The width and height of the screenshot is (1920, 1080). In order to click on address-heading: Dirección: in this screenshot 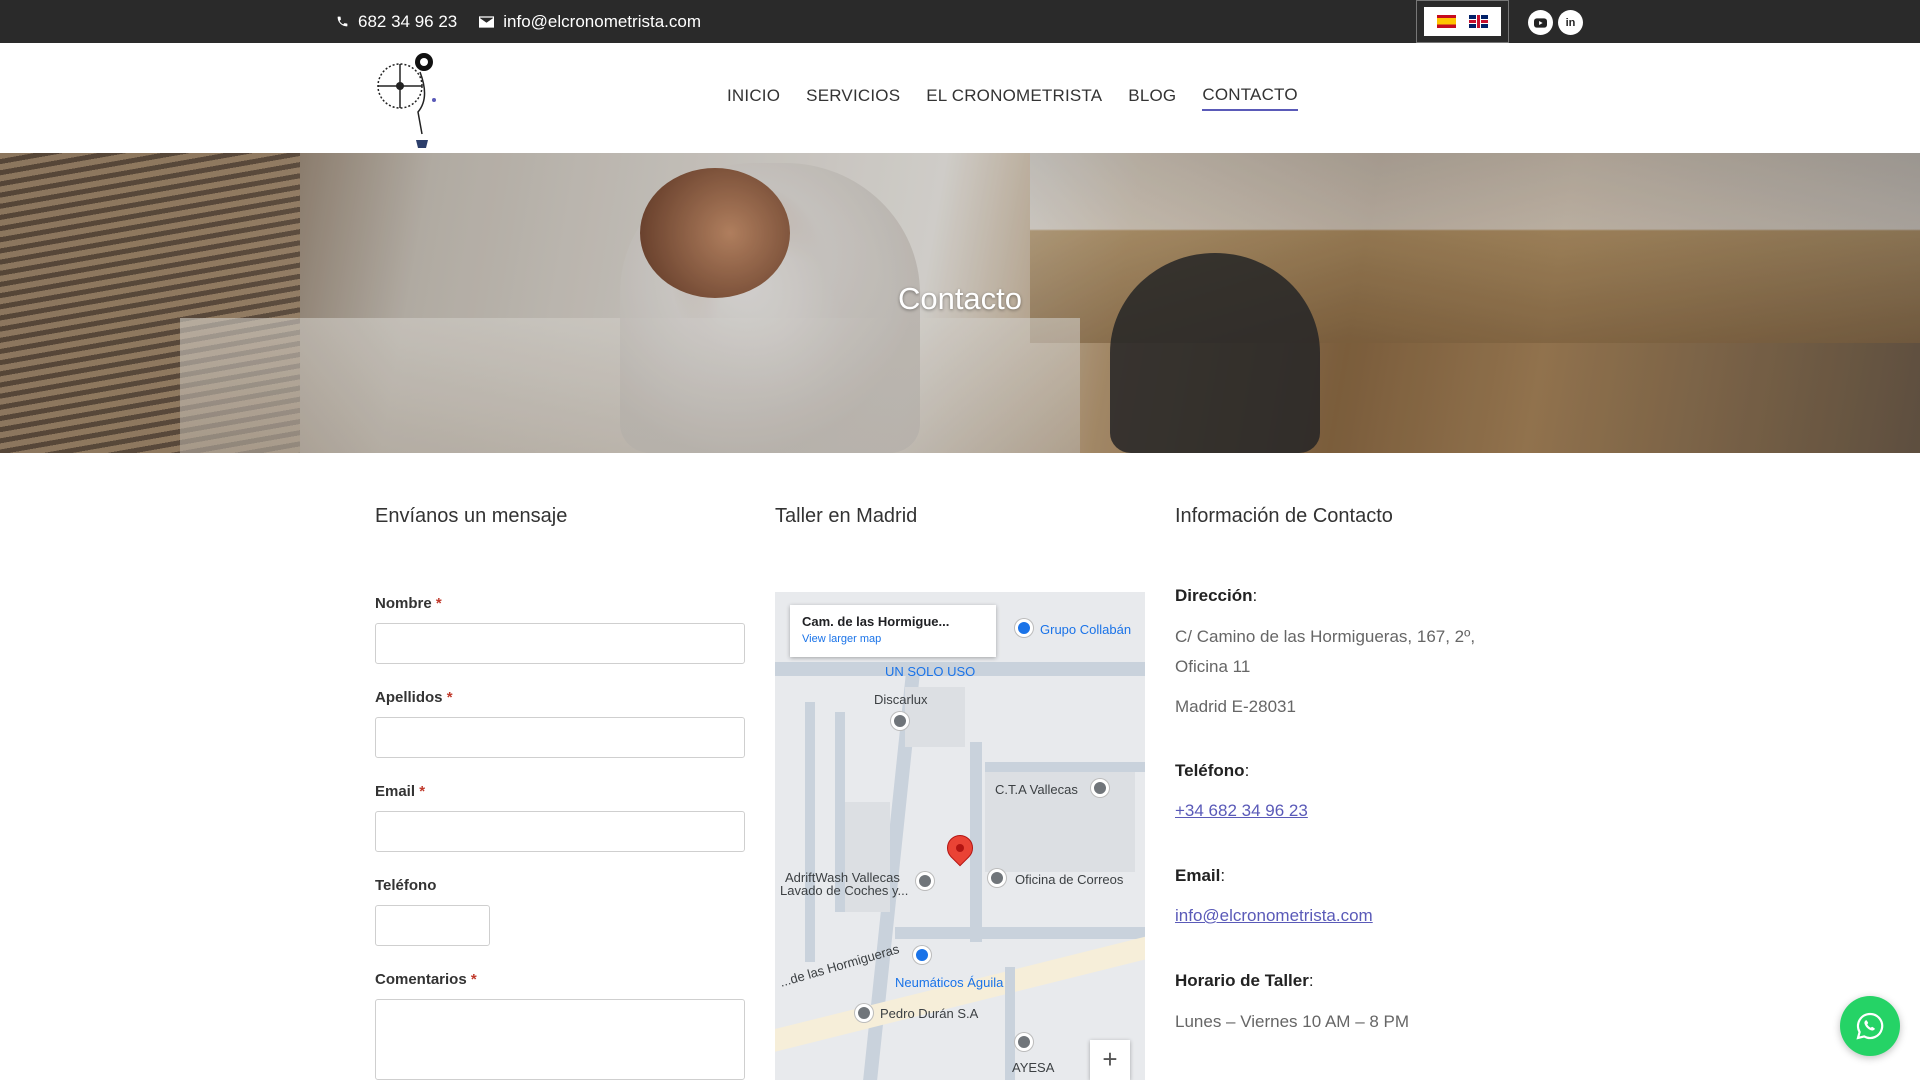, I will do `click(1216, 596)`.